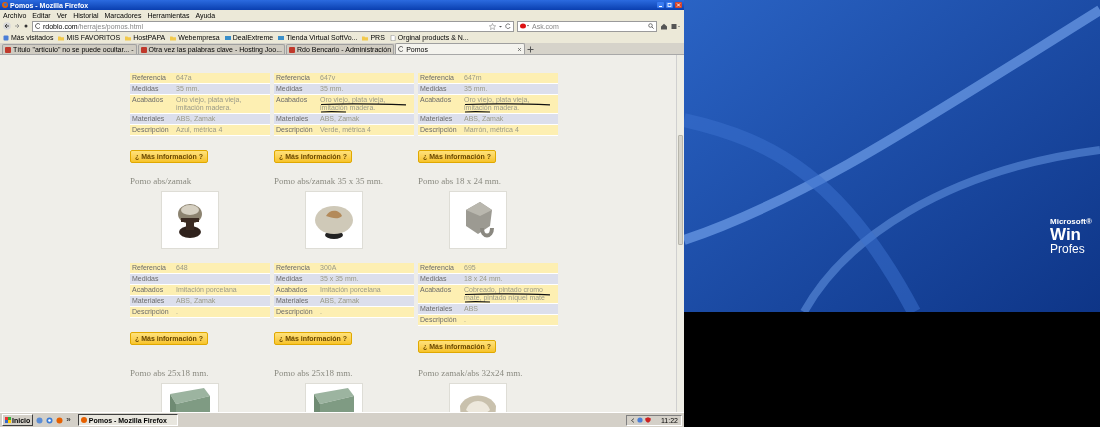 This screenshot has width=1100, height=427. Describe the element at coordinates (508, 26) in the screenshot. I see `reload-icon` at that location.